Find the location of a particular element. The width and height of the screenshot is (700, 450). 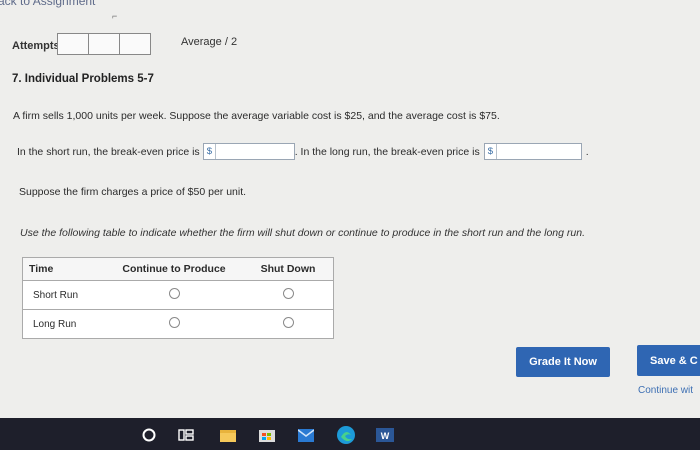

save-and-continue-button: Save & C is located at coordinates (668, 360).